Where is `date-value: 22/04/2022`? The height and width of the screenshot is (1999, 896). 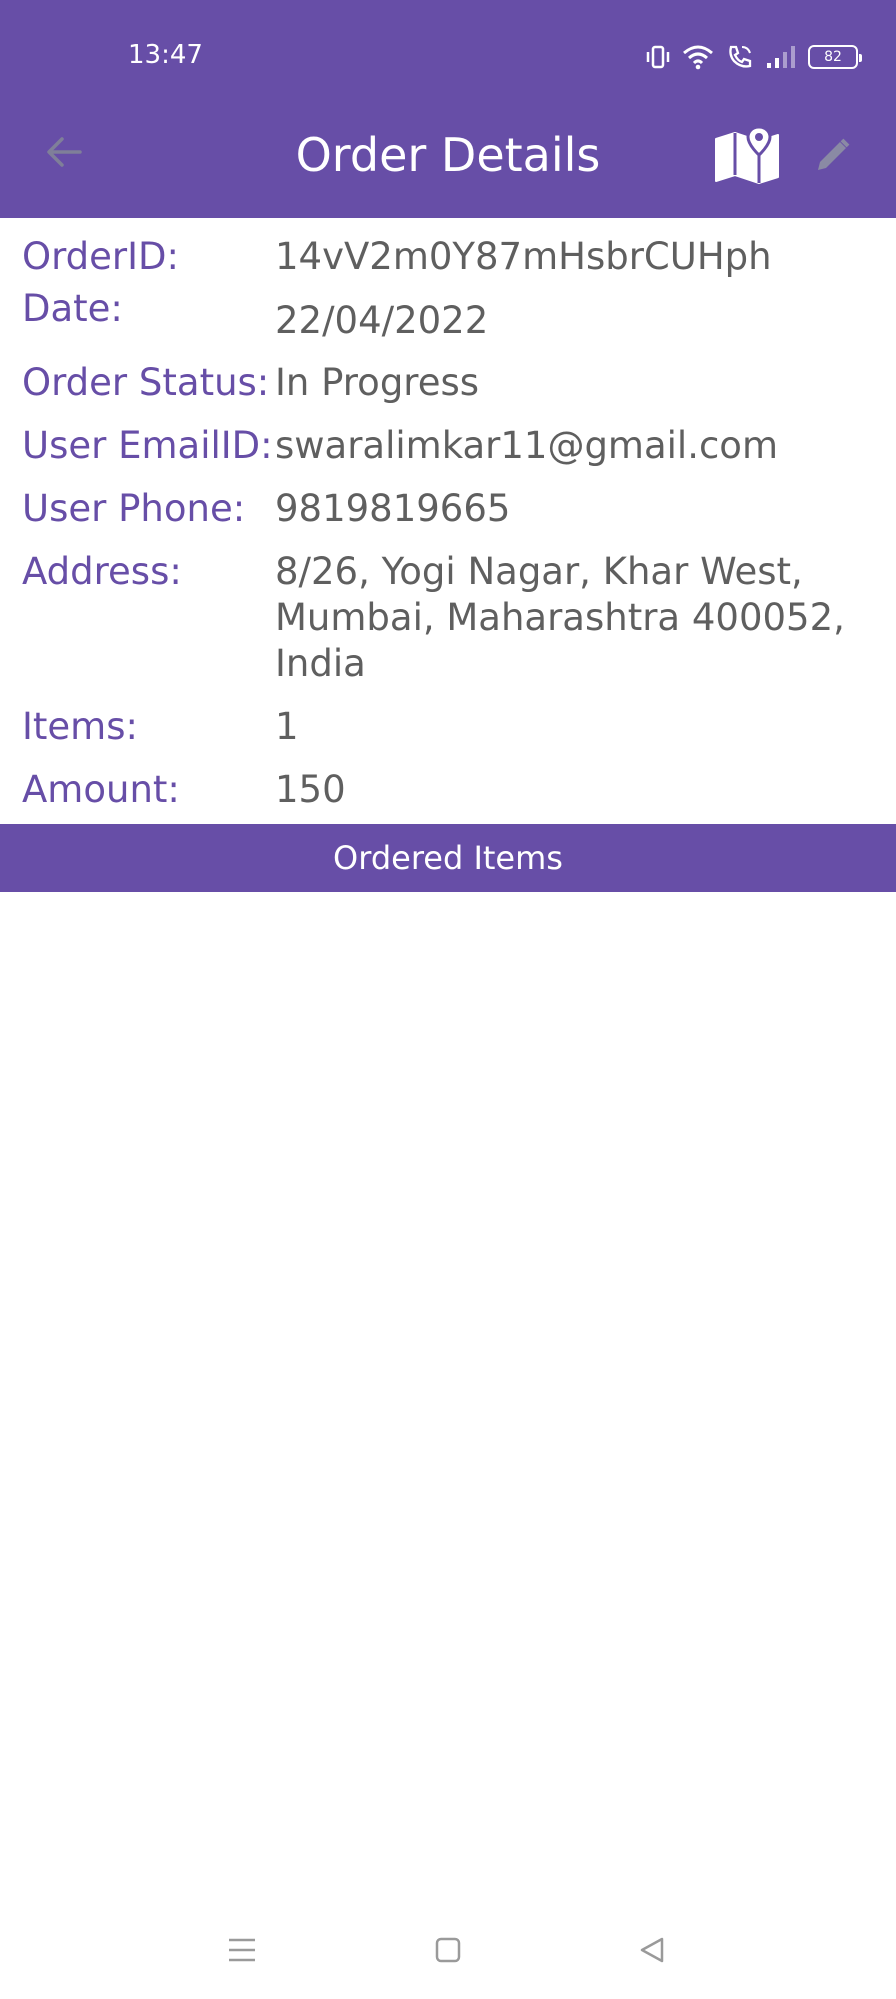 date-value: 22/04/2022 is located at coordinates (382, 320).